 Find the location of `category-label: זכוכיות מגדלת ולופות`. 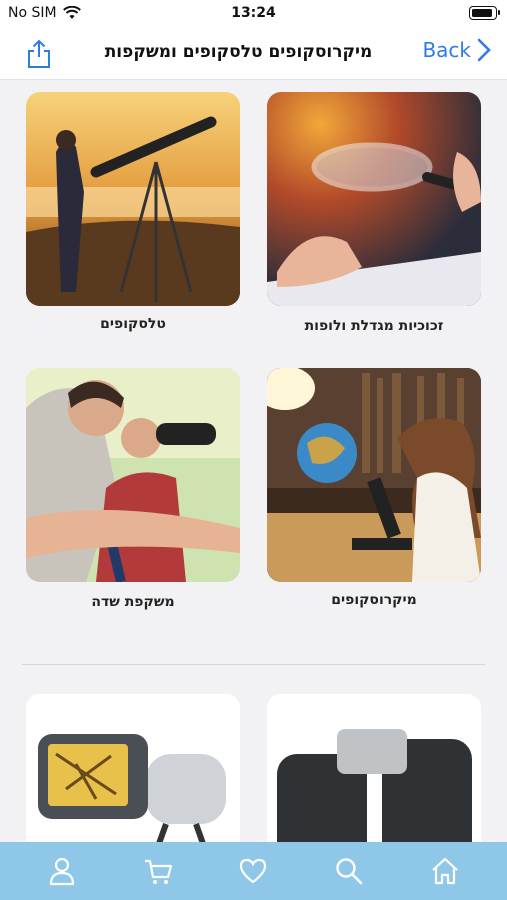

category-label: זכוכיות מגדלת ולופות is located at coordinates (374, 326).